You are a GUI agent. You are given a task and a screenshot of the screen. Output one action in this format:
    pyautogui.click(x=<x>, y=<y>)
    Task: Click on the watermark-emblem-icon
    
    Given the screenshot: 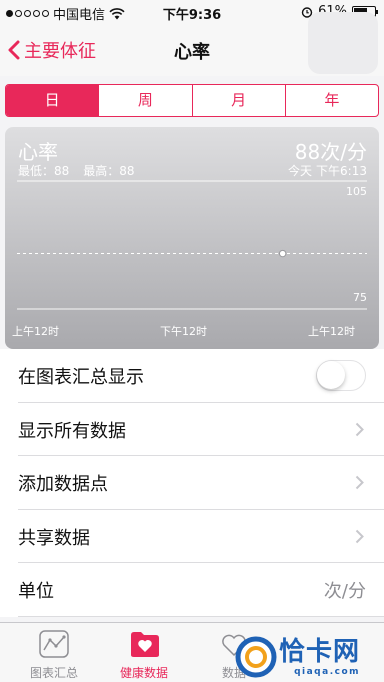 What is the action you would take?
    pyautogui.click(x=256, y=657)
    